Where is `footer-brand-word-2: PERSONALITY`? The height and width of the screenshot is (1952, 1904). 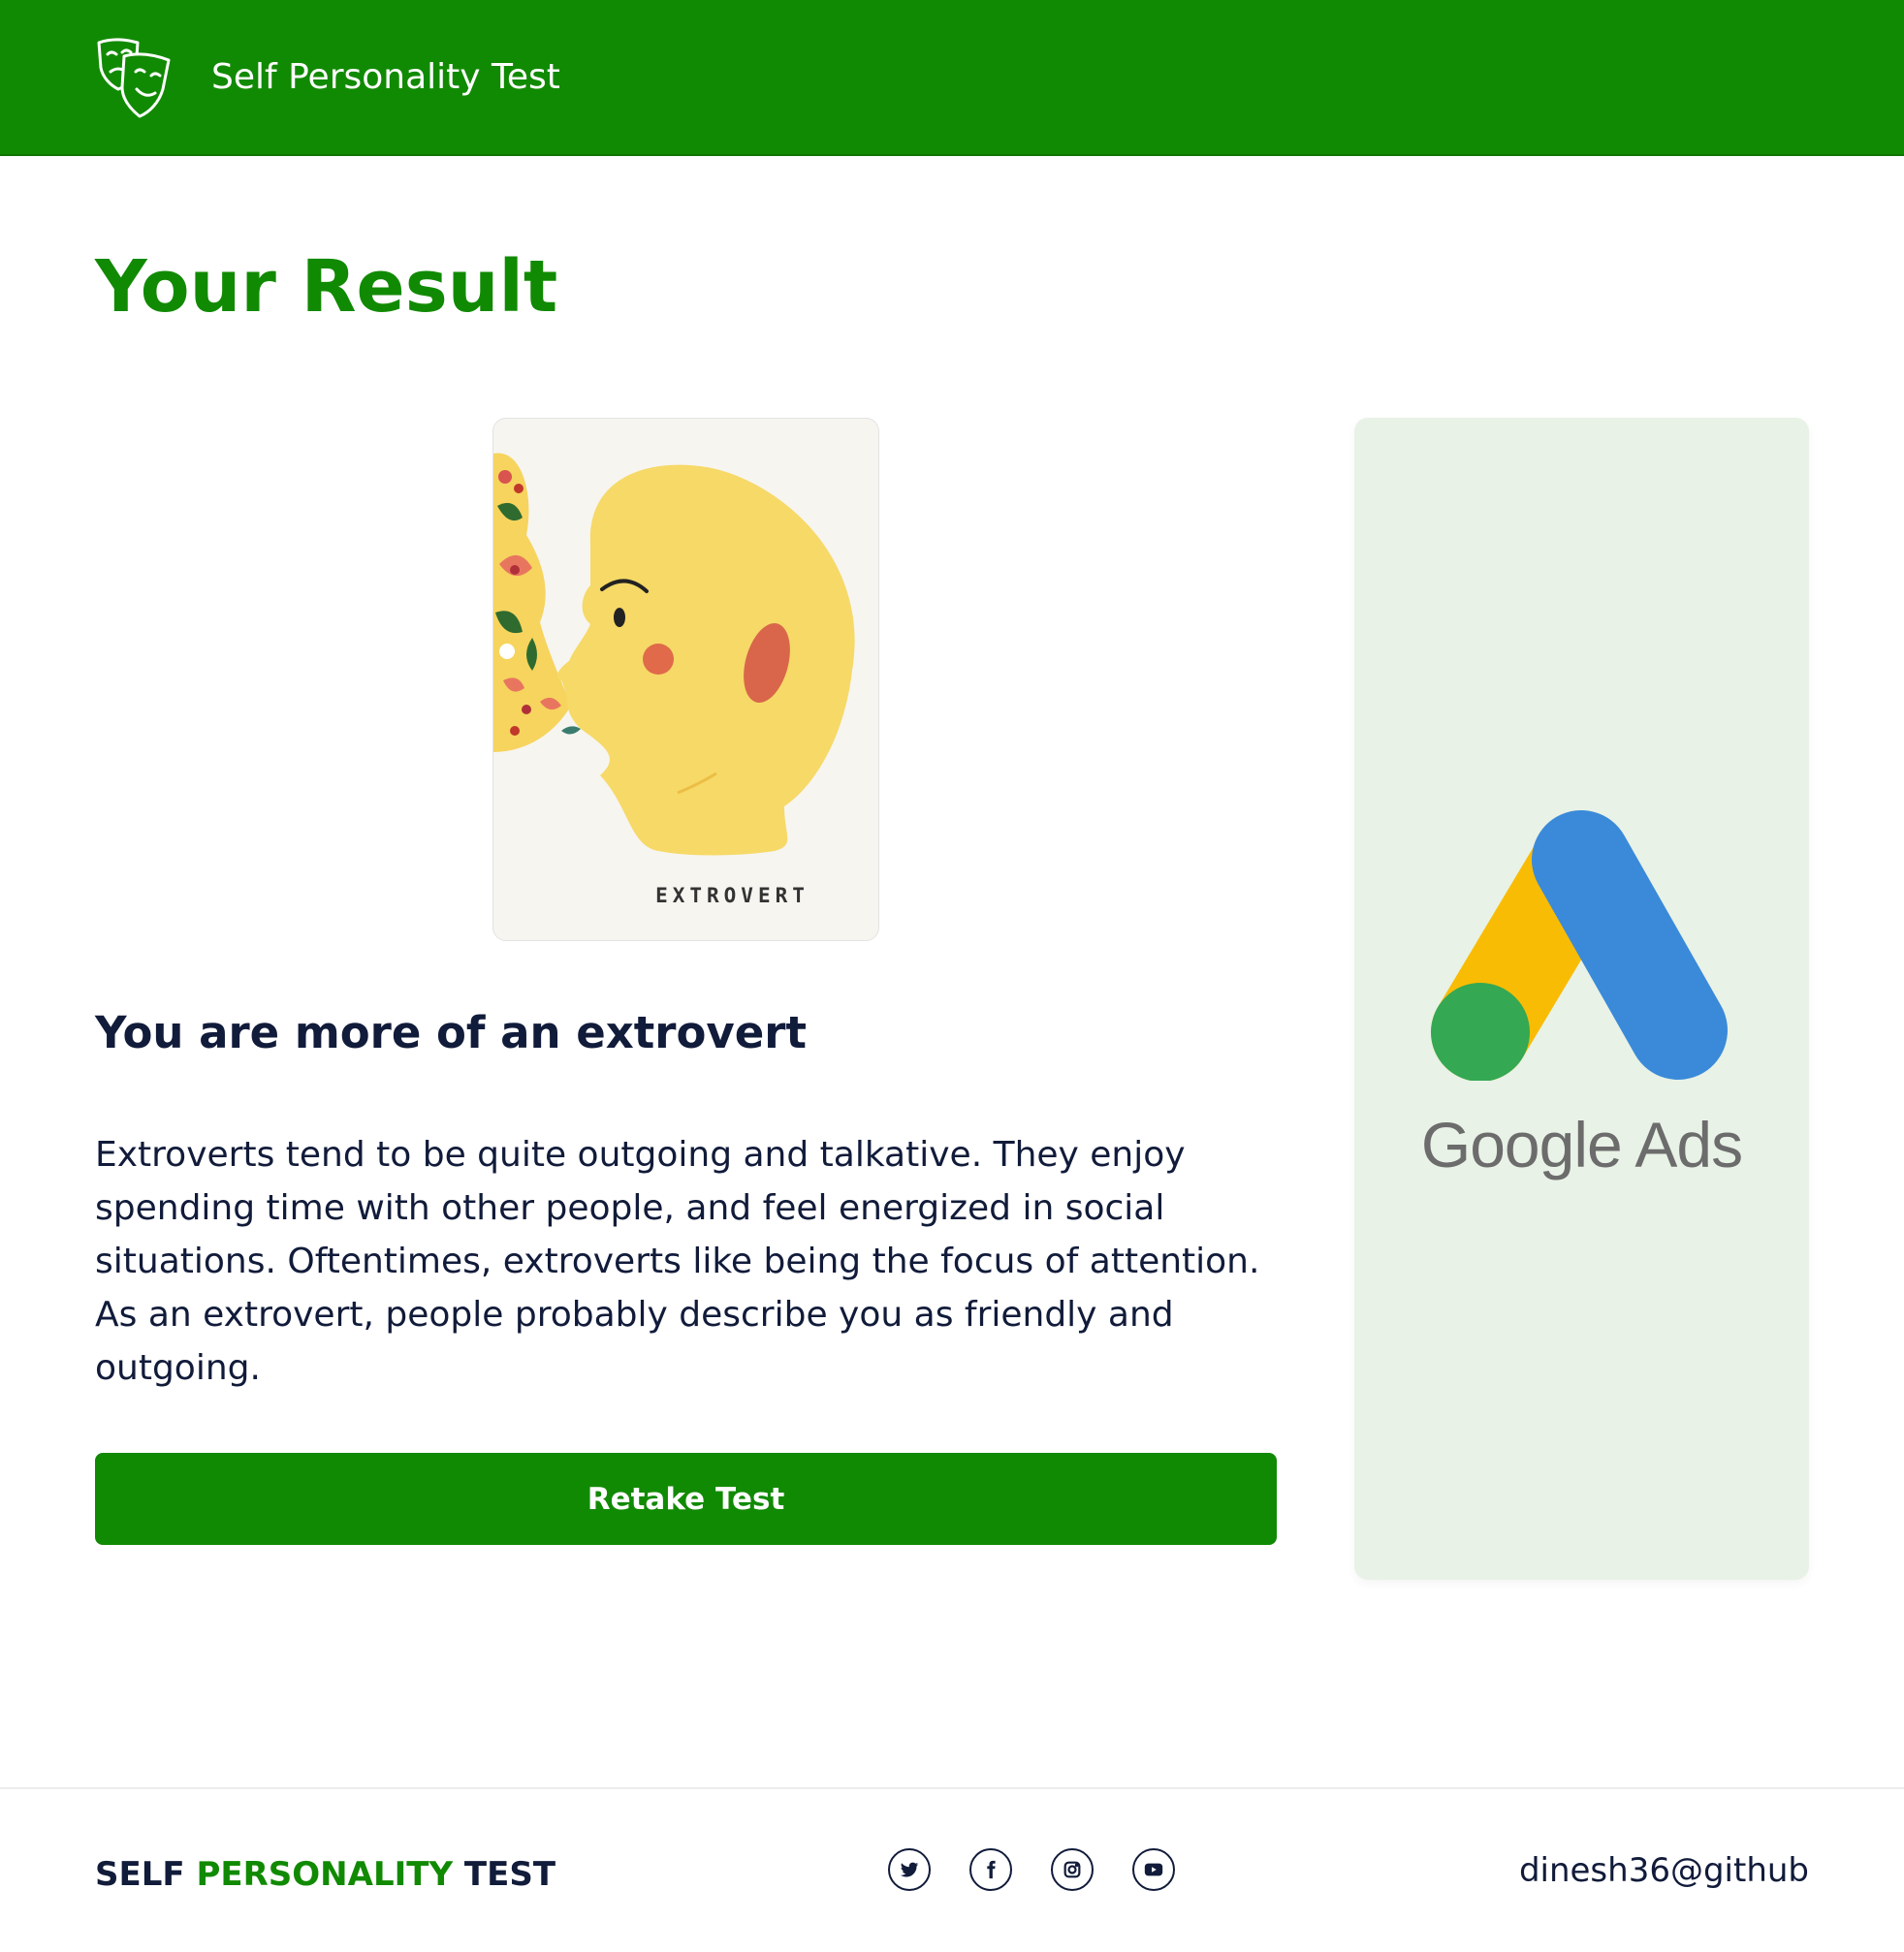
footer-brand-word-2: PERSONALITY is located at coordinates (325, 1874).